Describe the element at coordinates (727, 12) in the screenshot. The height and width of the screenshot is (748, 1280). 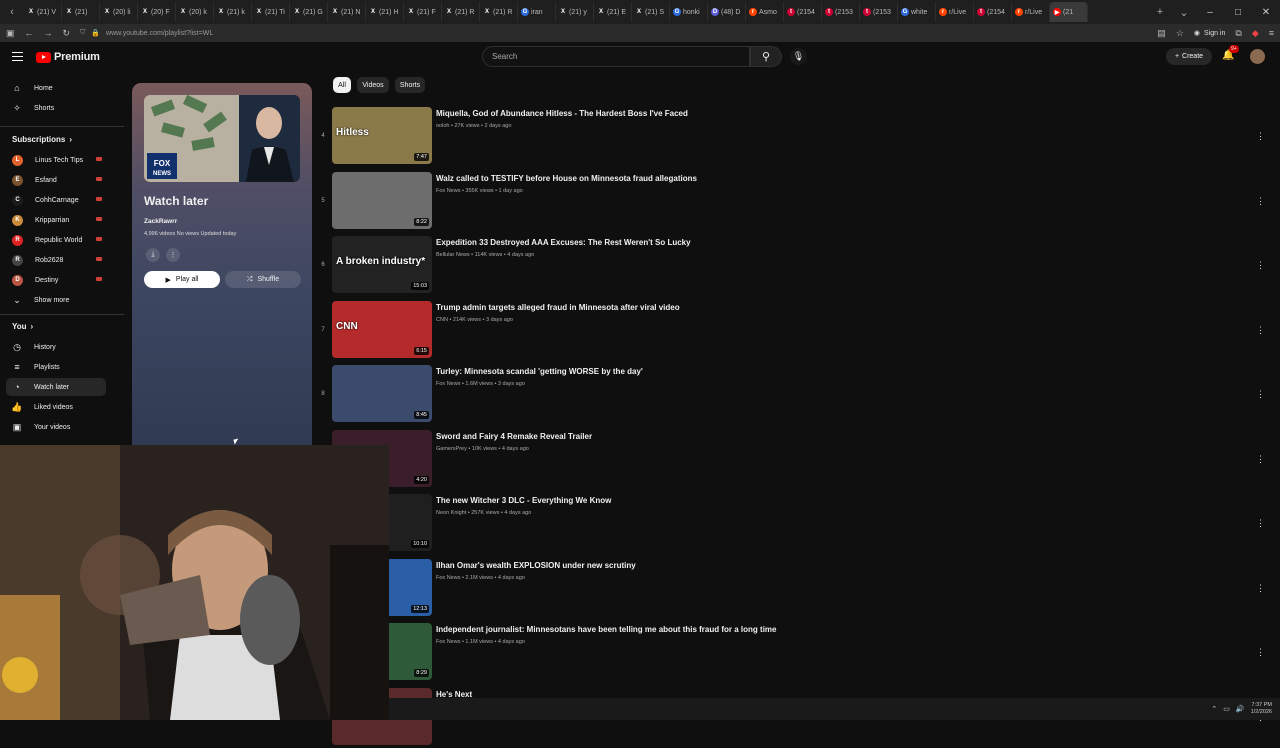
I see `browser-tab: D (48) D` at that location.